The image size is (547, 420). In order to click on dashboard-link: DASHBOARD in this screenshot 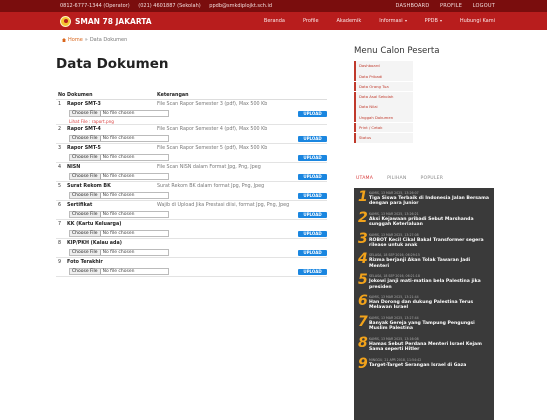, I will do `click(413, 6)`.